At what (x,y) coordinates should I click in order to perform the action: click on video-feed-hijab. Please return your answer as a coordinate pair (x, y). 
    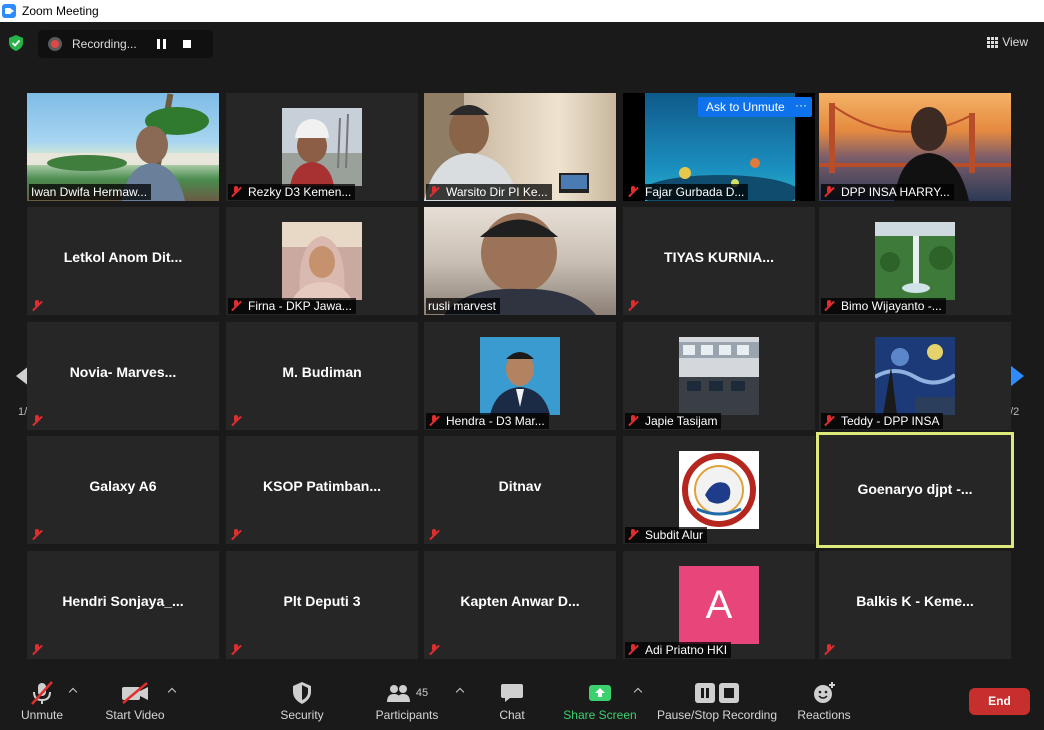
    Looking at the image, I should click on (322, 261).